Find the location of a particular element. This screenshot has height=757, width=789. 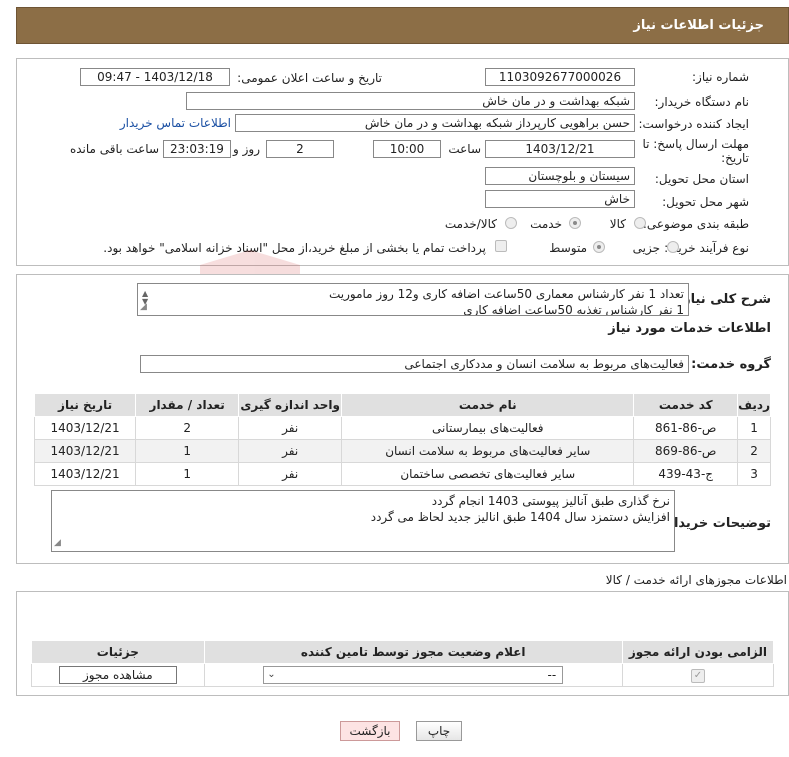

permits-heading: اطلاعات مجوزهای ارائه خدمت / کالا is located at coordinates (696, 580).